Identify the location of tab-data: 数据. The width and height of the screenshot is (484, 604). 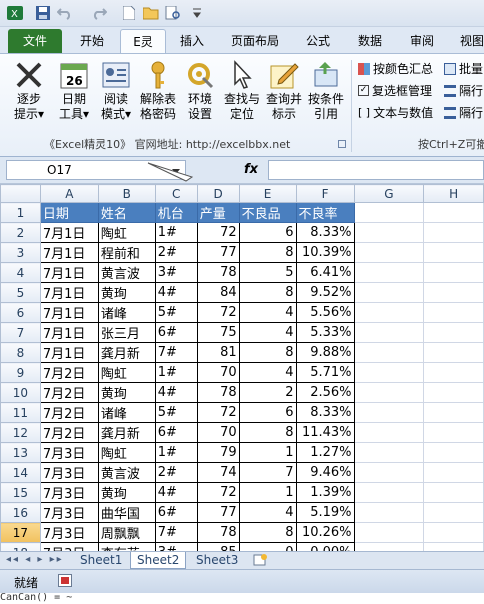
(370, 41).